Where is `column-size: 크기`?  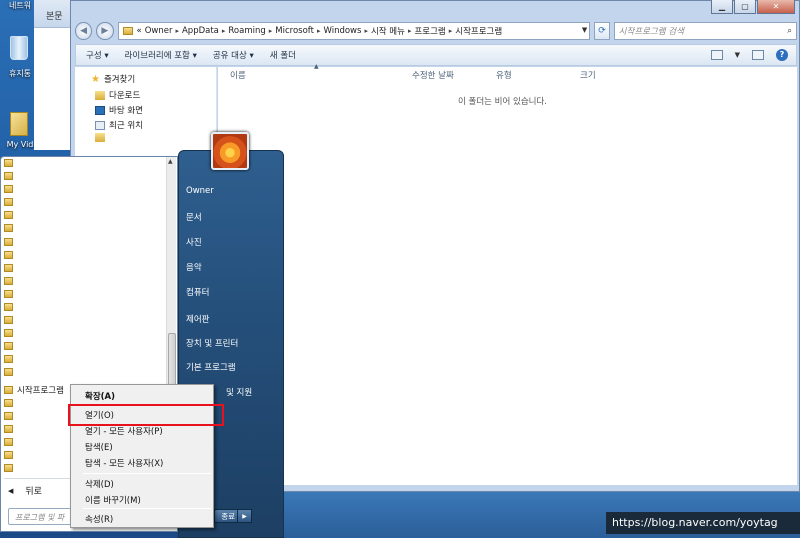
column-size: 크기 is located at coordinates (588, 75).